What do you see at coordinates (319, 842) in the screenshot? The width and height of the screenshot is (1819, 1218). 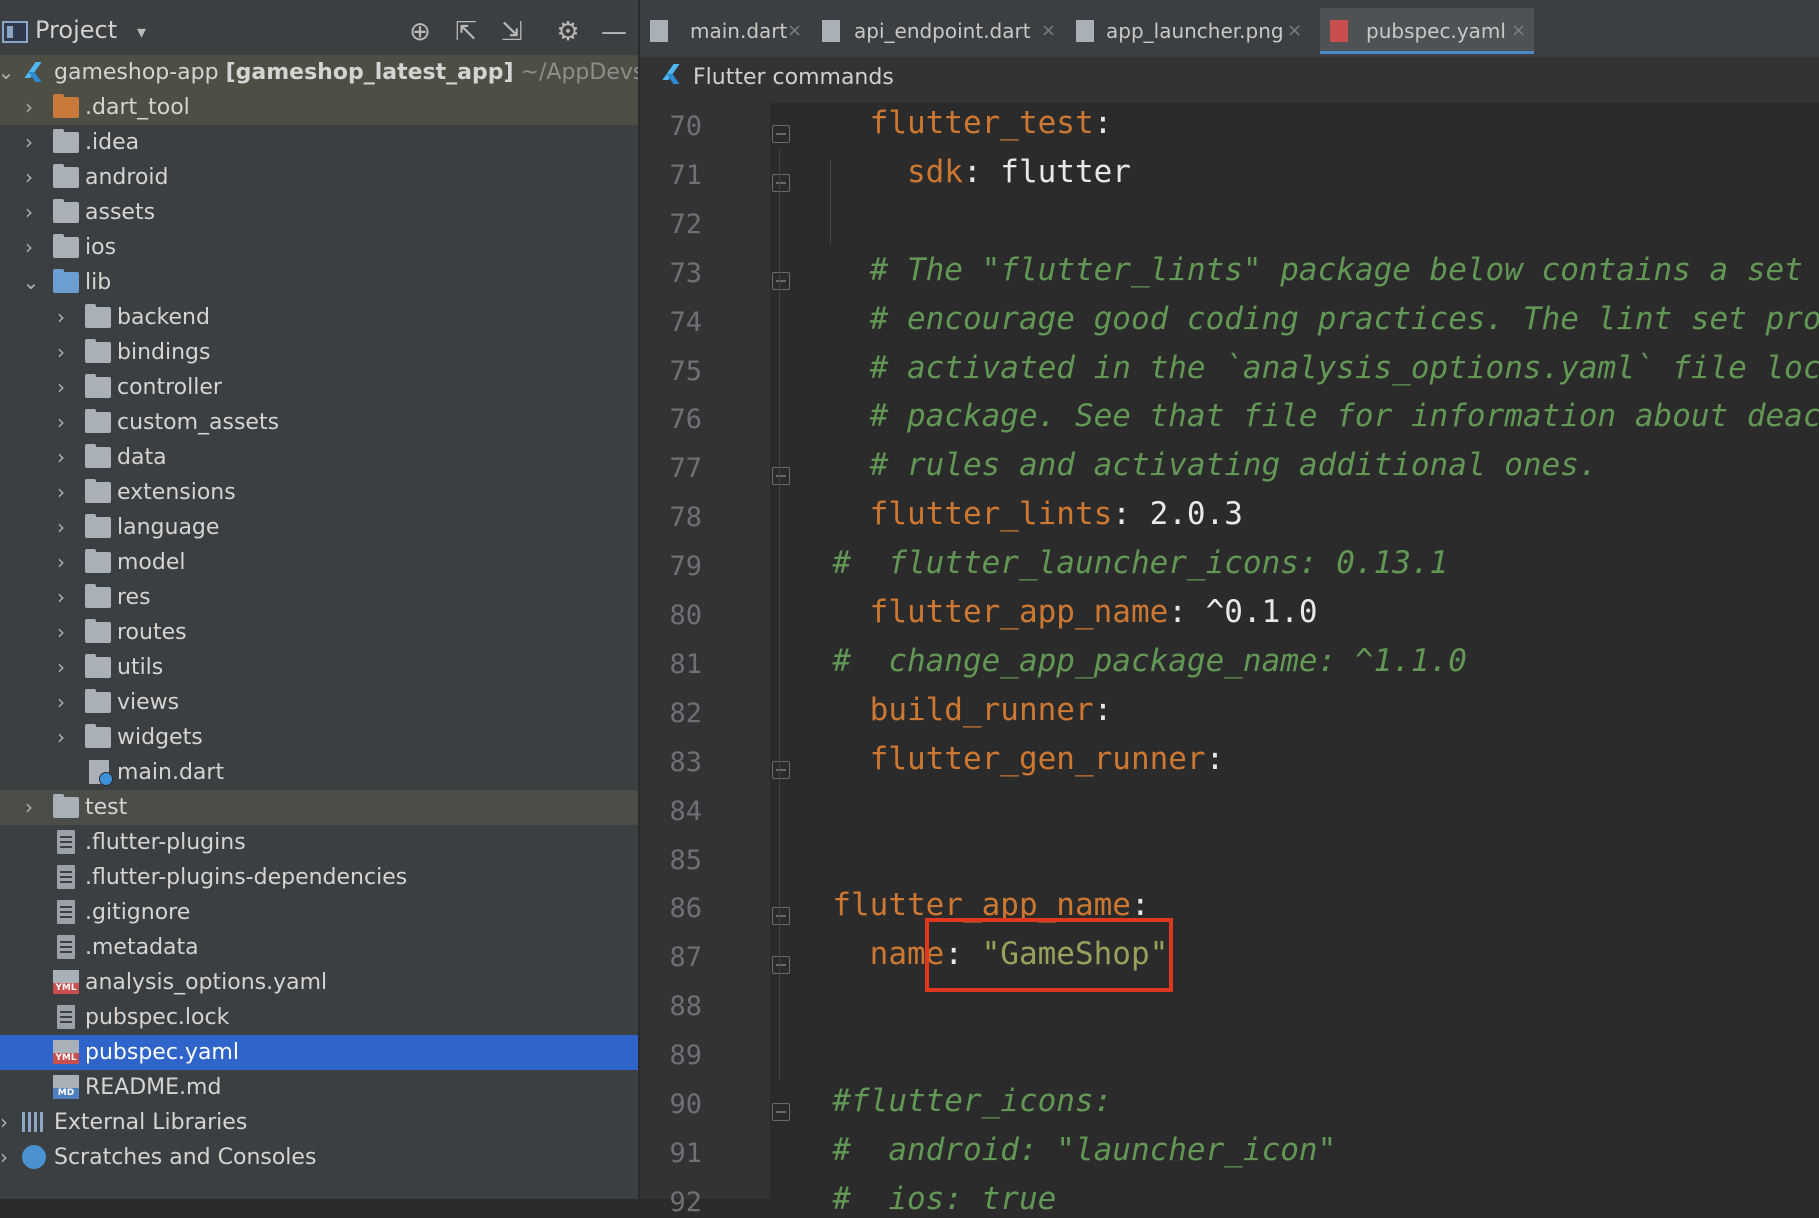 I see `tree-item-flutter-plugins: .flutter-plugins` at bounding box center [319, 842].